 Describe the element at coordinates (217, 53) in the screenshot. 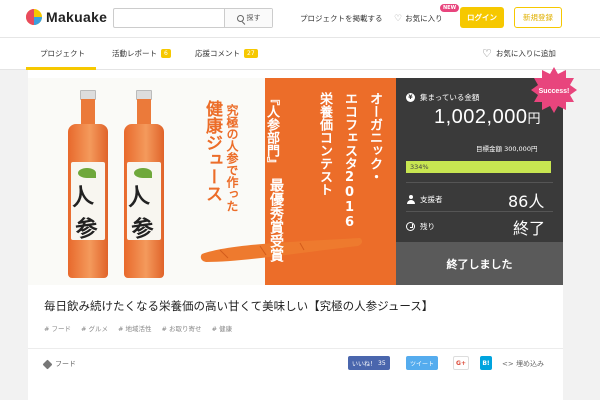

I see `tab-support-comments-label: 応援コメント` at that location.